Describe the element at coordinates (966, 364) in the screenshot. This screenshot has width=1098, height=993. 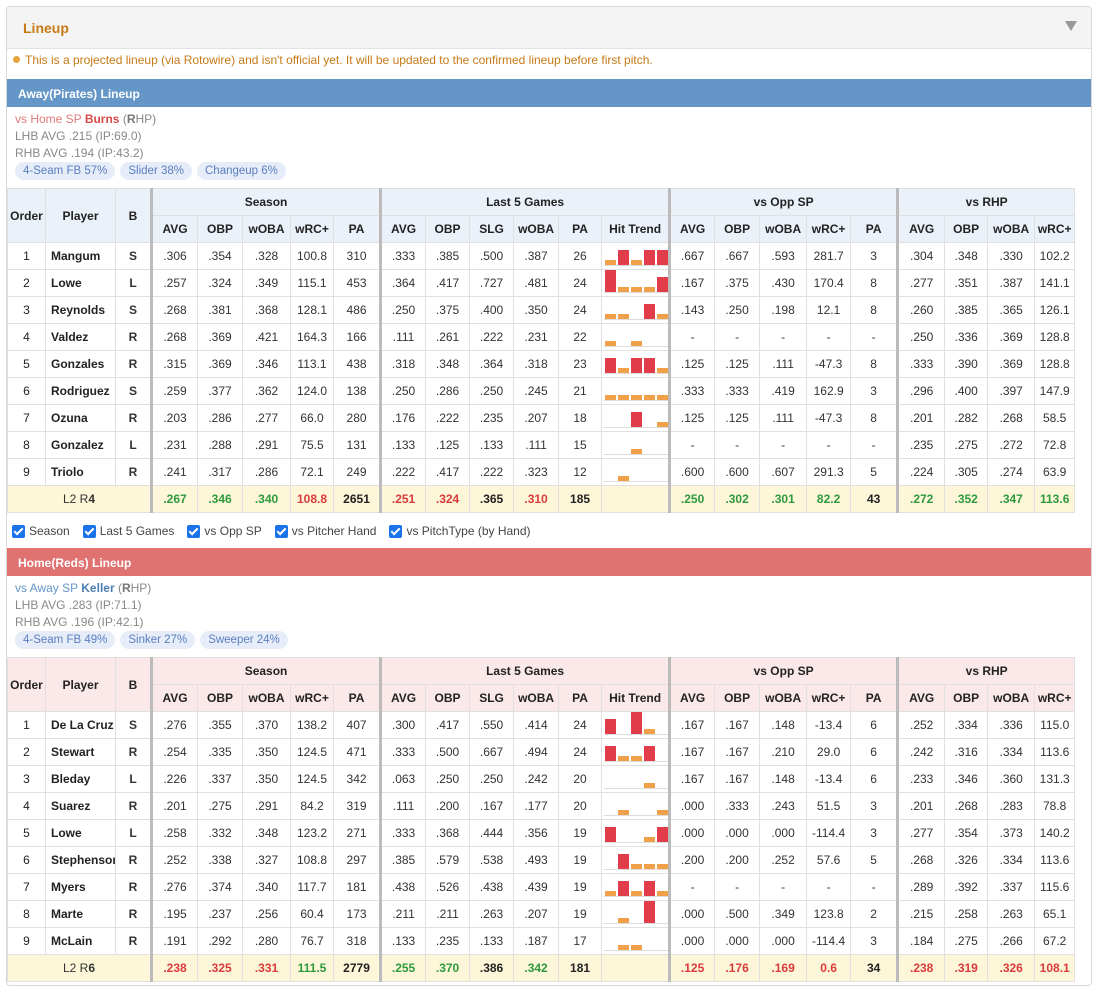
I see `vs-hand-stat: .390` at that location.